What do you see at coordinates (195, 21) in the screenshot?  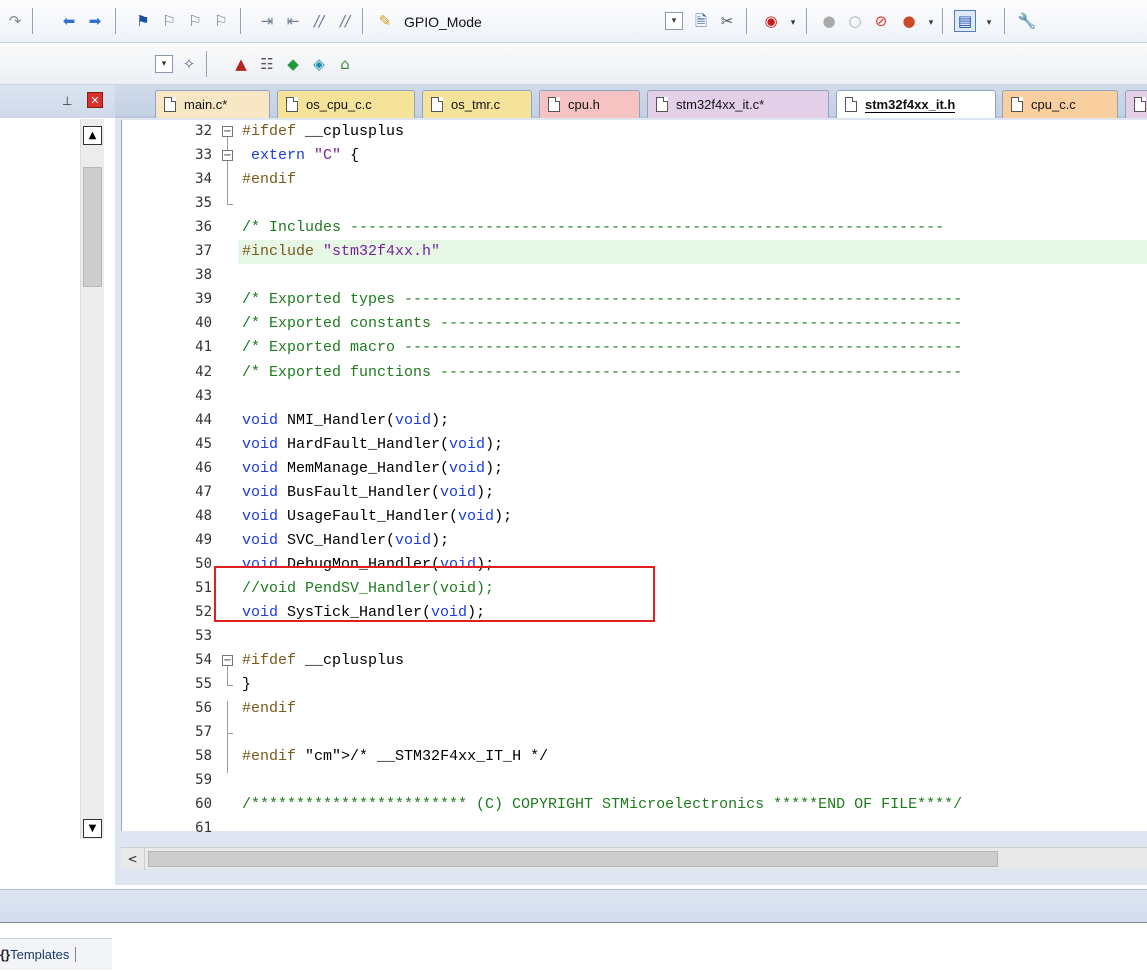 I see `next-bookmark-icon: ⚐` at bounding box center [195, 21].